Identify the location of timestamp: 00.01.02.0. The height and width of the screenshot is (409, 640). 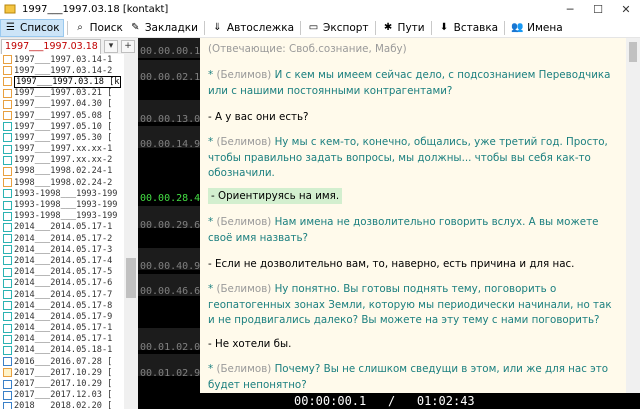
(170, 347).